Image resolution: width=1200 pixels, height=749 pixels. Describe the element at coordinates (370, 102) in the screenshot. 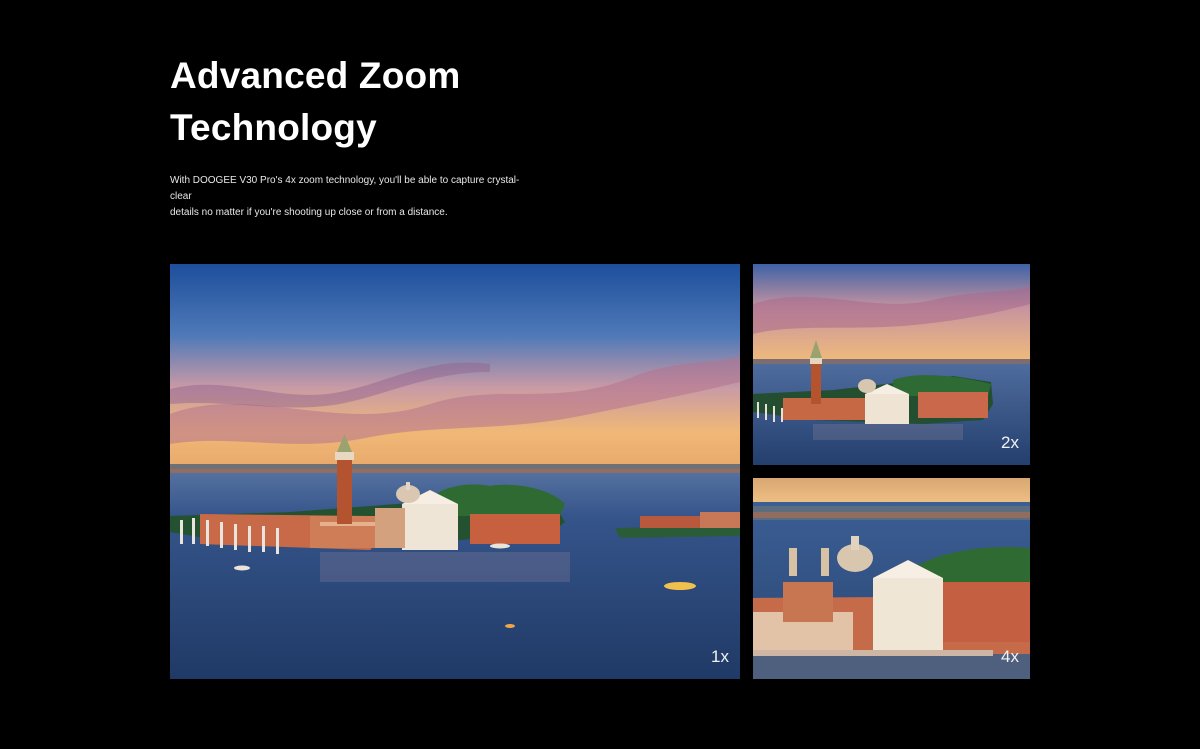

I see `section-title: Advanced Zoom Technology` at that location.